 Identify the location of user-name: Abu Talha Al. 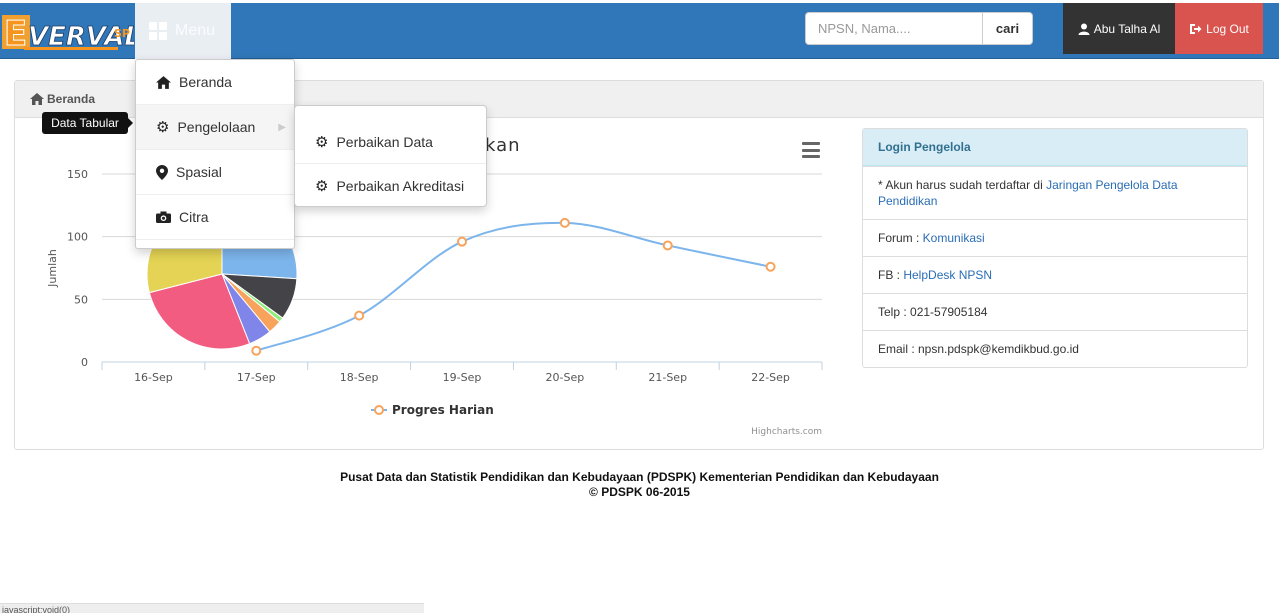
(1127, 28).